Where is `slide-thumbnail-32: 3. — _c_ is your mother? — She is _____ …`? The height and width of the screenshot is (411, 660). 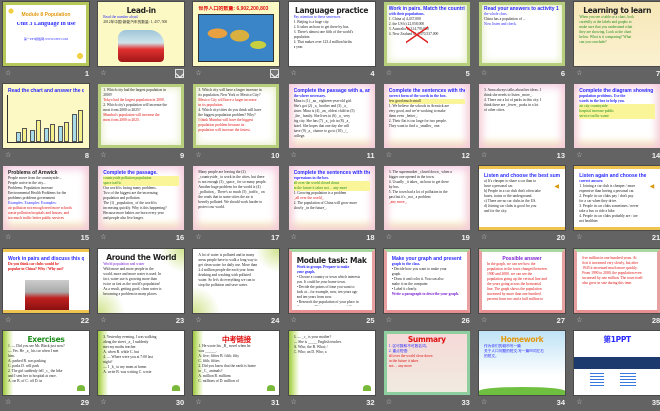
slide-thumbnail-32: 3. — _c_ is your mother? — She is _____ … is located at coordinates (332, 370).